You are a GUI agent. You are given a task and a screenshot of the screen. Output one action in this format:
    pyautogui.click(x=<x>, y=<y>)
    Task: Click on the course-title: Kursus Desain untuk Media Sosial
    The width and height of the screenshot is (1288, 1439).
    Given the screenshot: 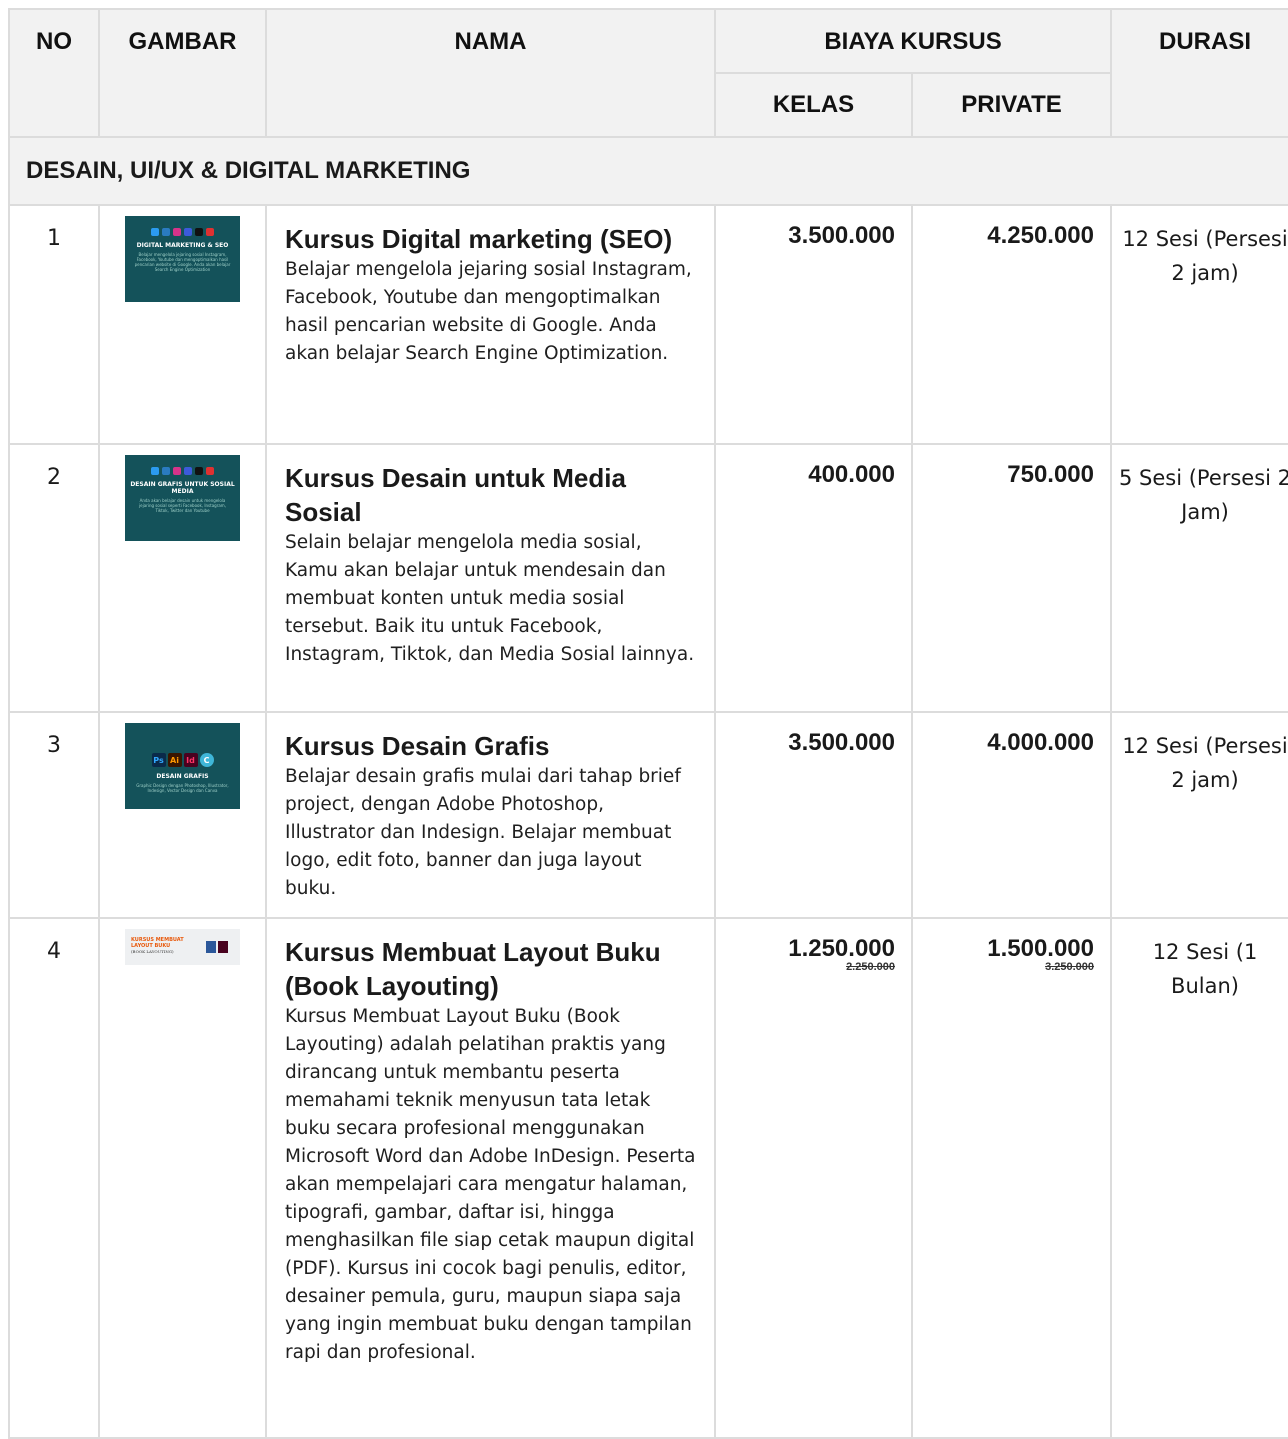 What is the action you would take?
    pyautogui.click(x=455, y=495)
    